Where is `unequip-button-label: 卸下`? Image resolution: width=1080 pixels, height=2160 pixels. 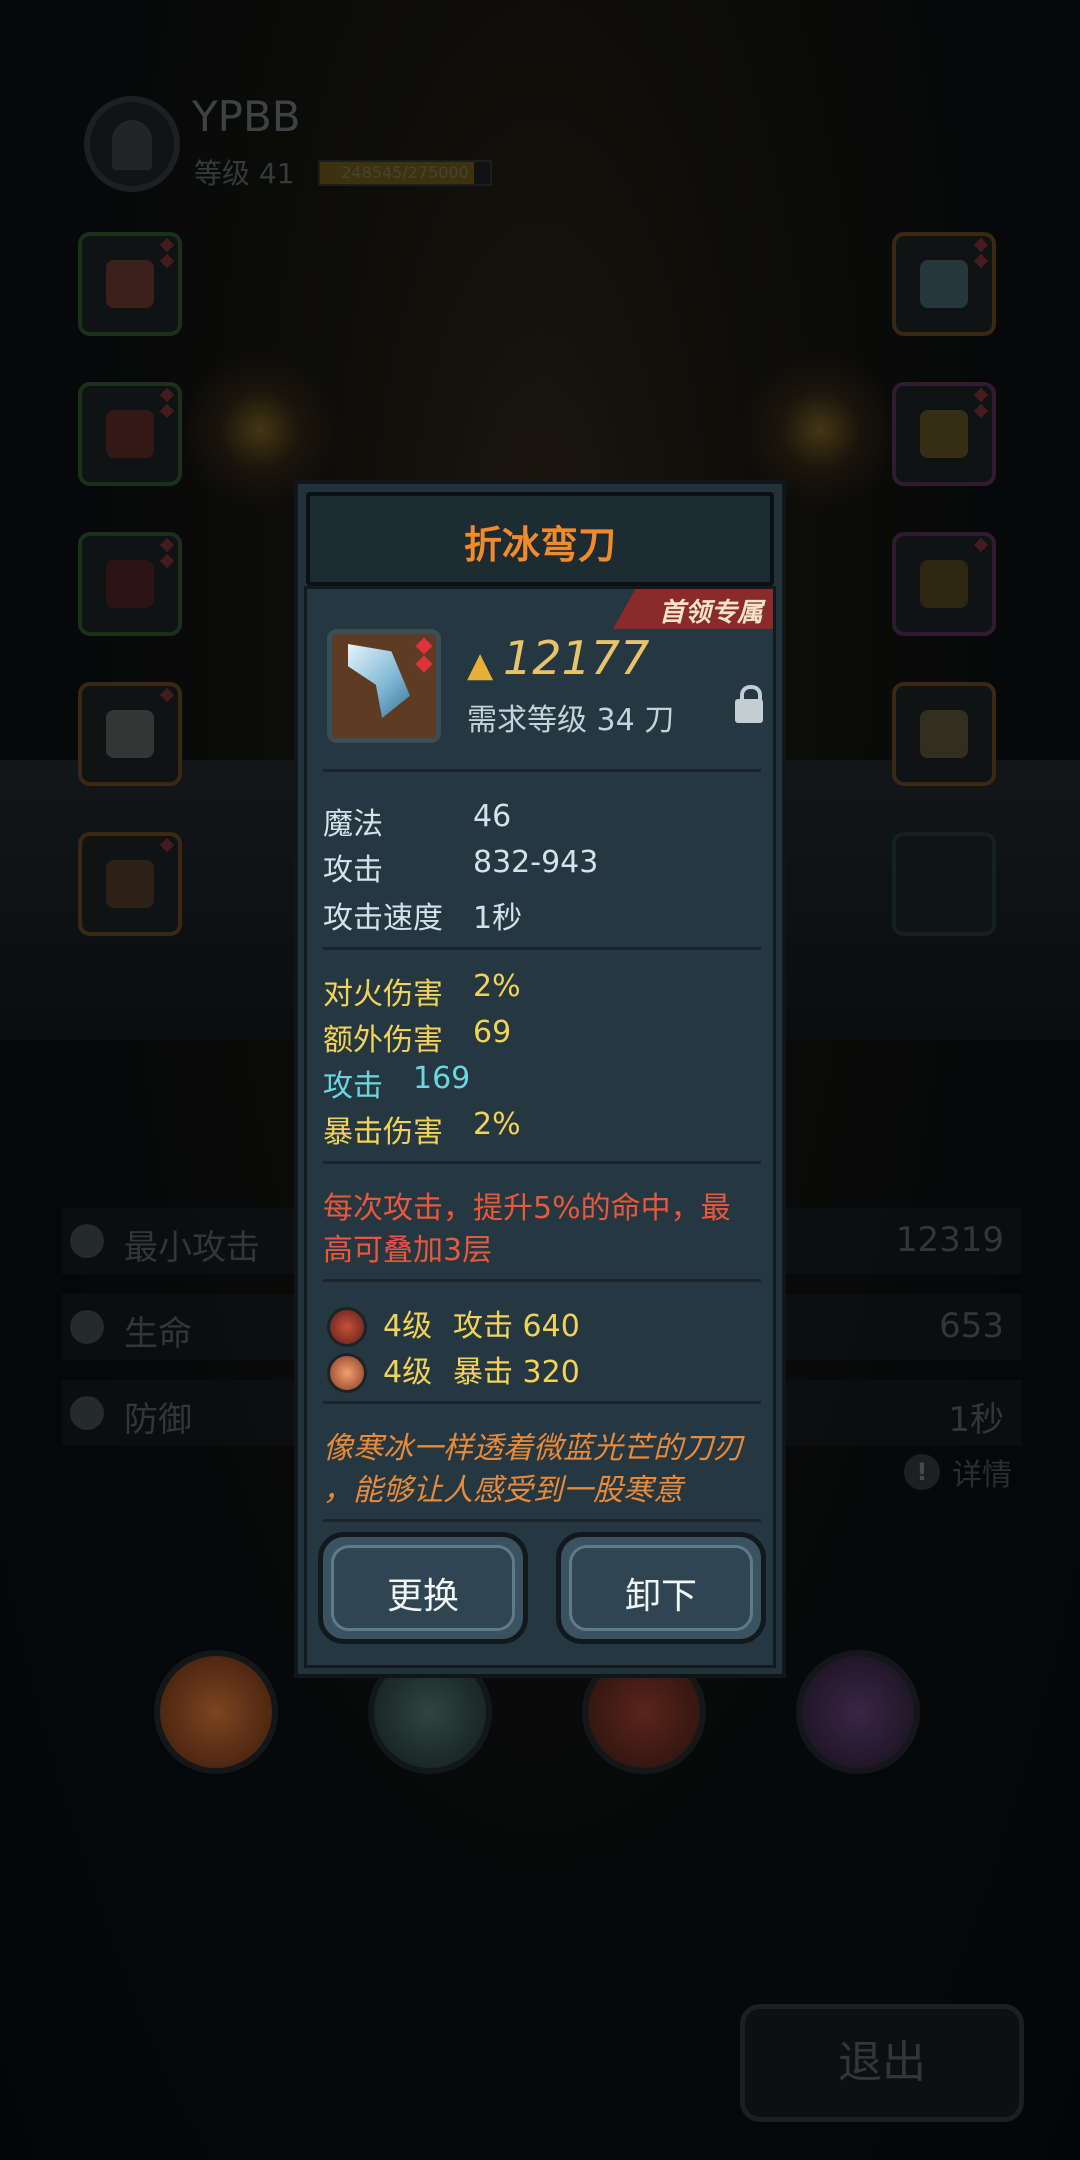 unequip-button-label: 卸下 is located at coordinates (660, 1596).